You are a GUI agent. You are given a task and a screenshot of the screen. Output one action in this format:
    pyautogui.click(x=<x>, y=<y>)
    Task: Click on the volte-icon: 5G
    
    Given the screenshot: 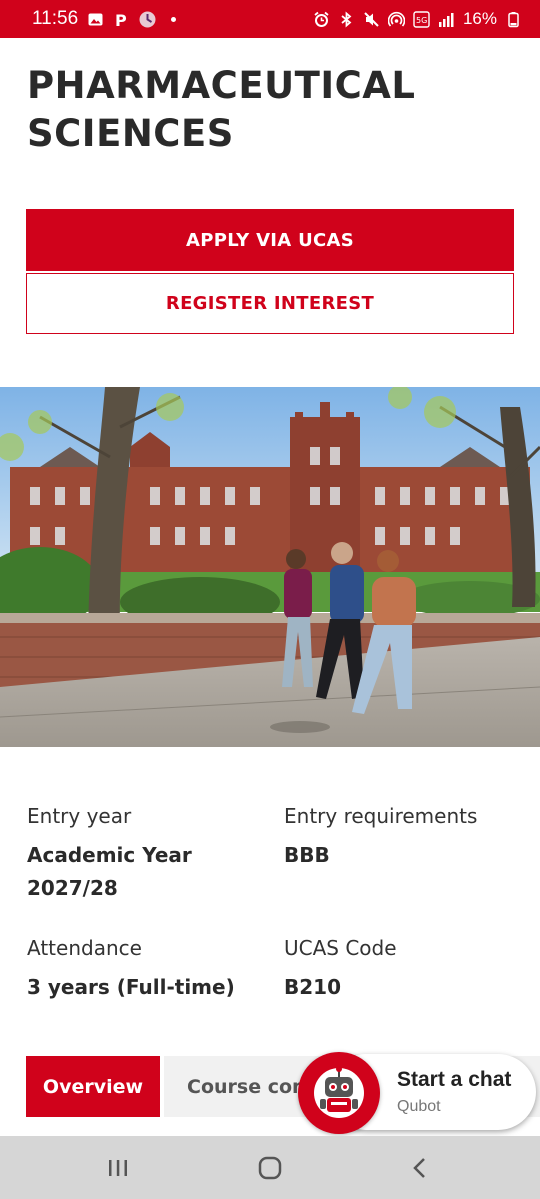 What is the action you would take?
    pyautogui.click(x=421, y=19)
    